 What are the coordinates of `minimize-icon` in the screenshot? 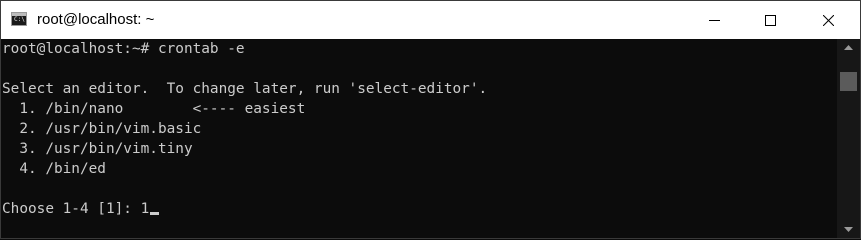 It's located at (714, 20).